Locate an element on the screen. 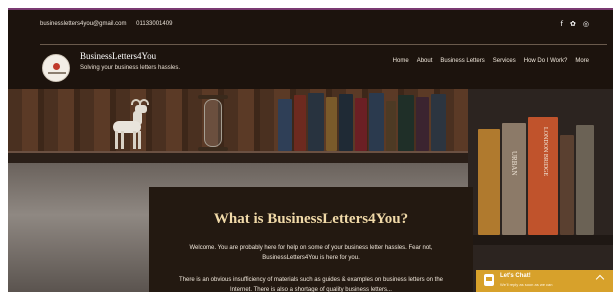  facebook-icon: f is located at coordinates (562, 24).